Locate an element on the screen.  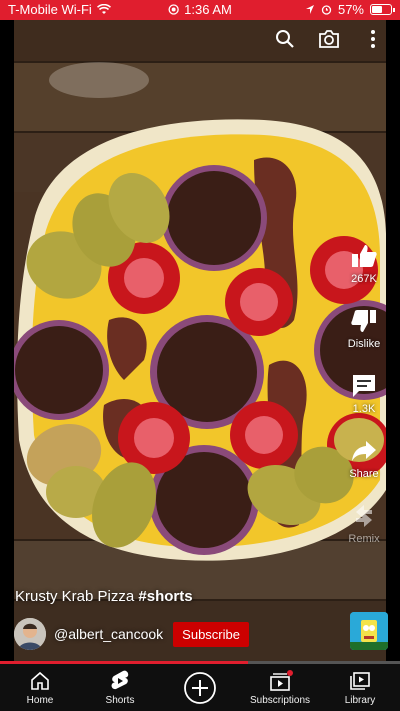
tab-shorts: Shorts is located at coordinates (120, 687).